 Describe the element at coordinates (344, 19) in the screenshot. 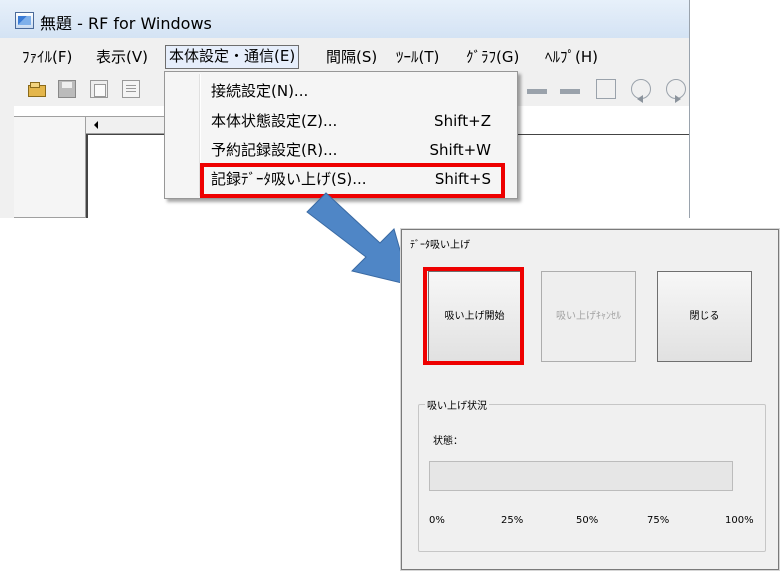

I see `title-bar: 無題 - RF for Windows` at that location.